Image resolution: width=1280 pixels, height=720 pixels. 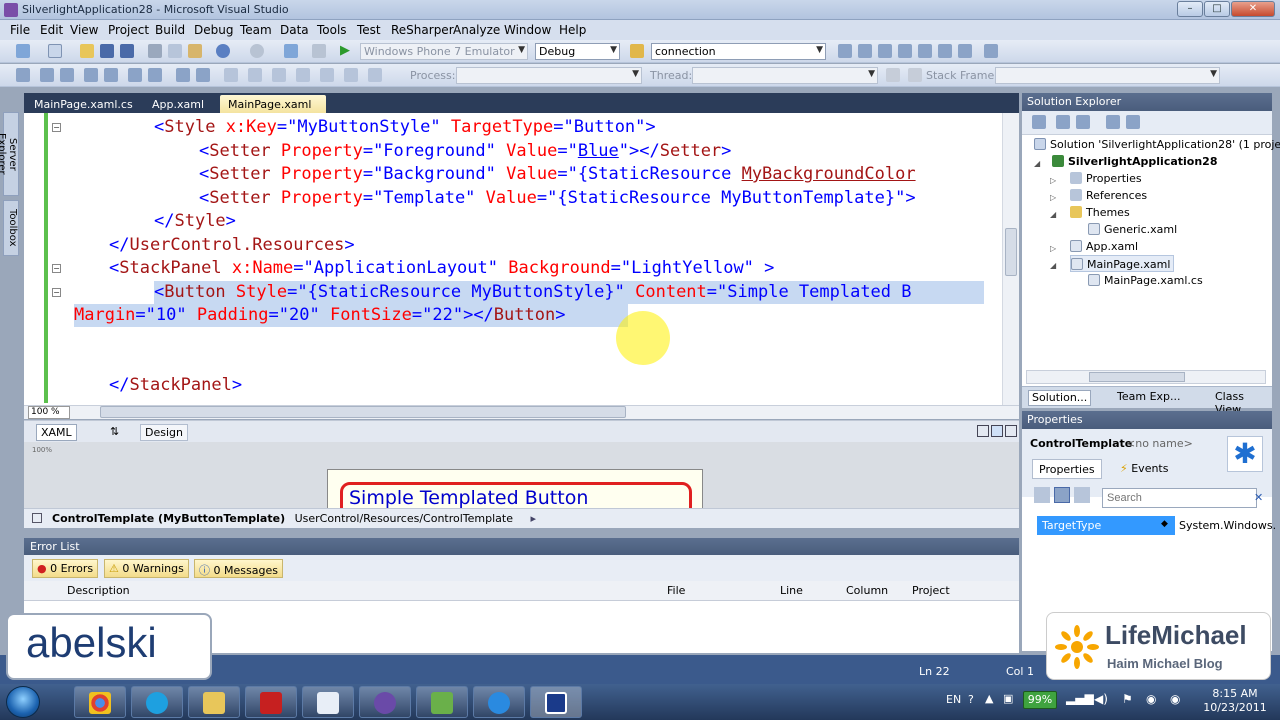 I want to click on navigate-forward-icon, so click(x=319, y=51).